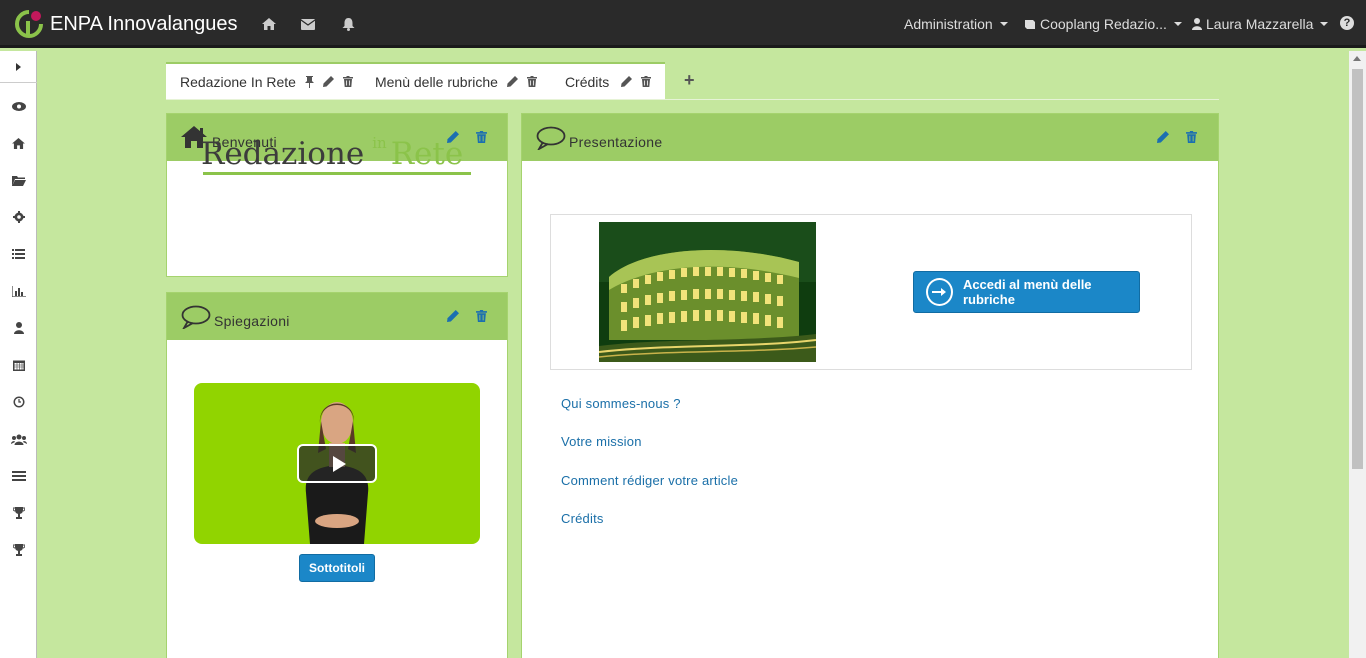  What do you see at coordinates (144, 23) in the screenshot?
I see `brand-name: ENPA Innovalangues` at bounding box center [144, 23].